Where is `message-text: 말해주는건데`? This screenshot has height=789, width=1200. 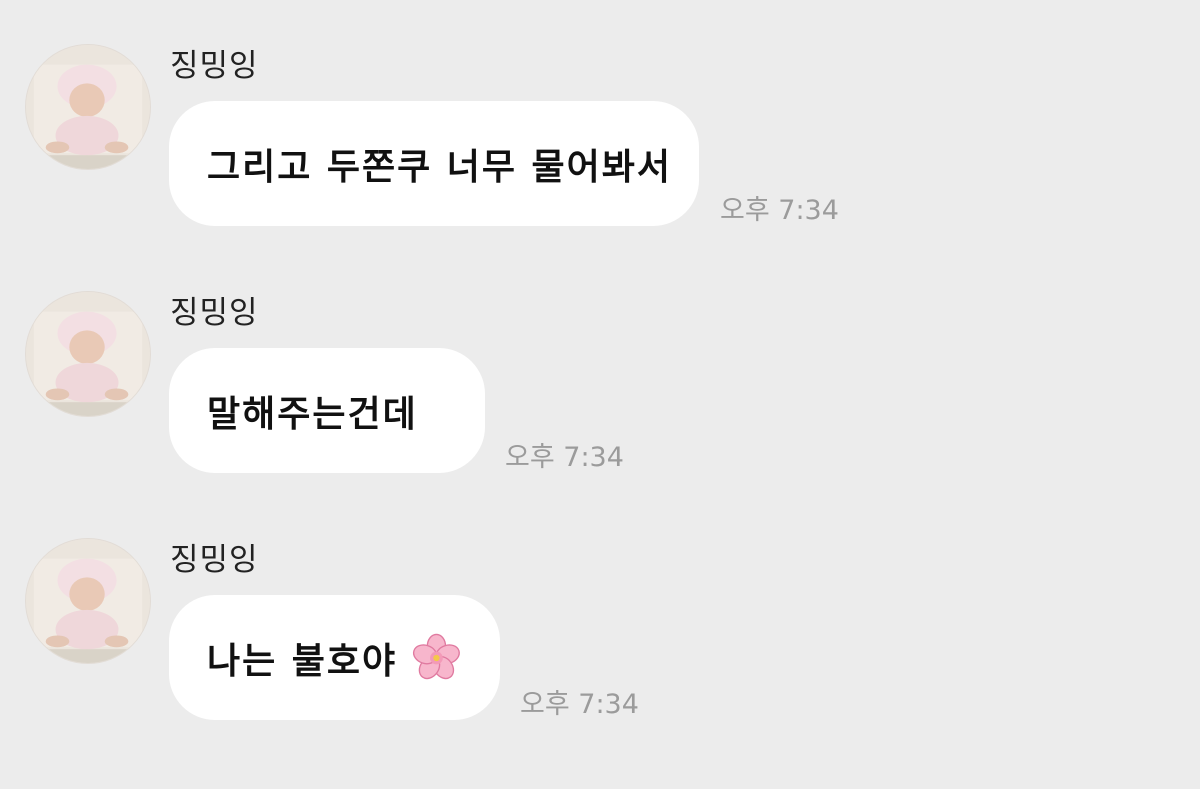
message-text: 말해주는건데 is located at coordinates (312, 414).